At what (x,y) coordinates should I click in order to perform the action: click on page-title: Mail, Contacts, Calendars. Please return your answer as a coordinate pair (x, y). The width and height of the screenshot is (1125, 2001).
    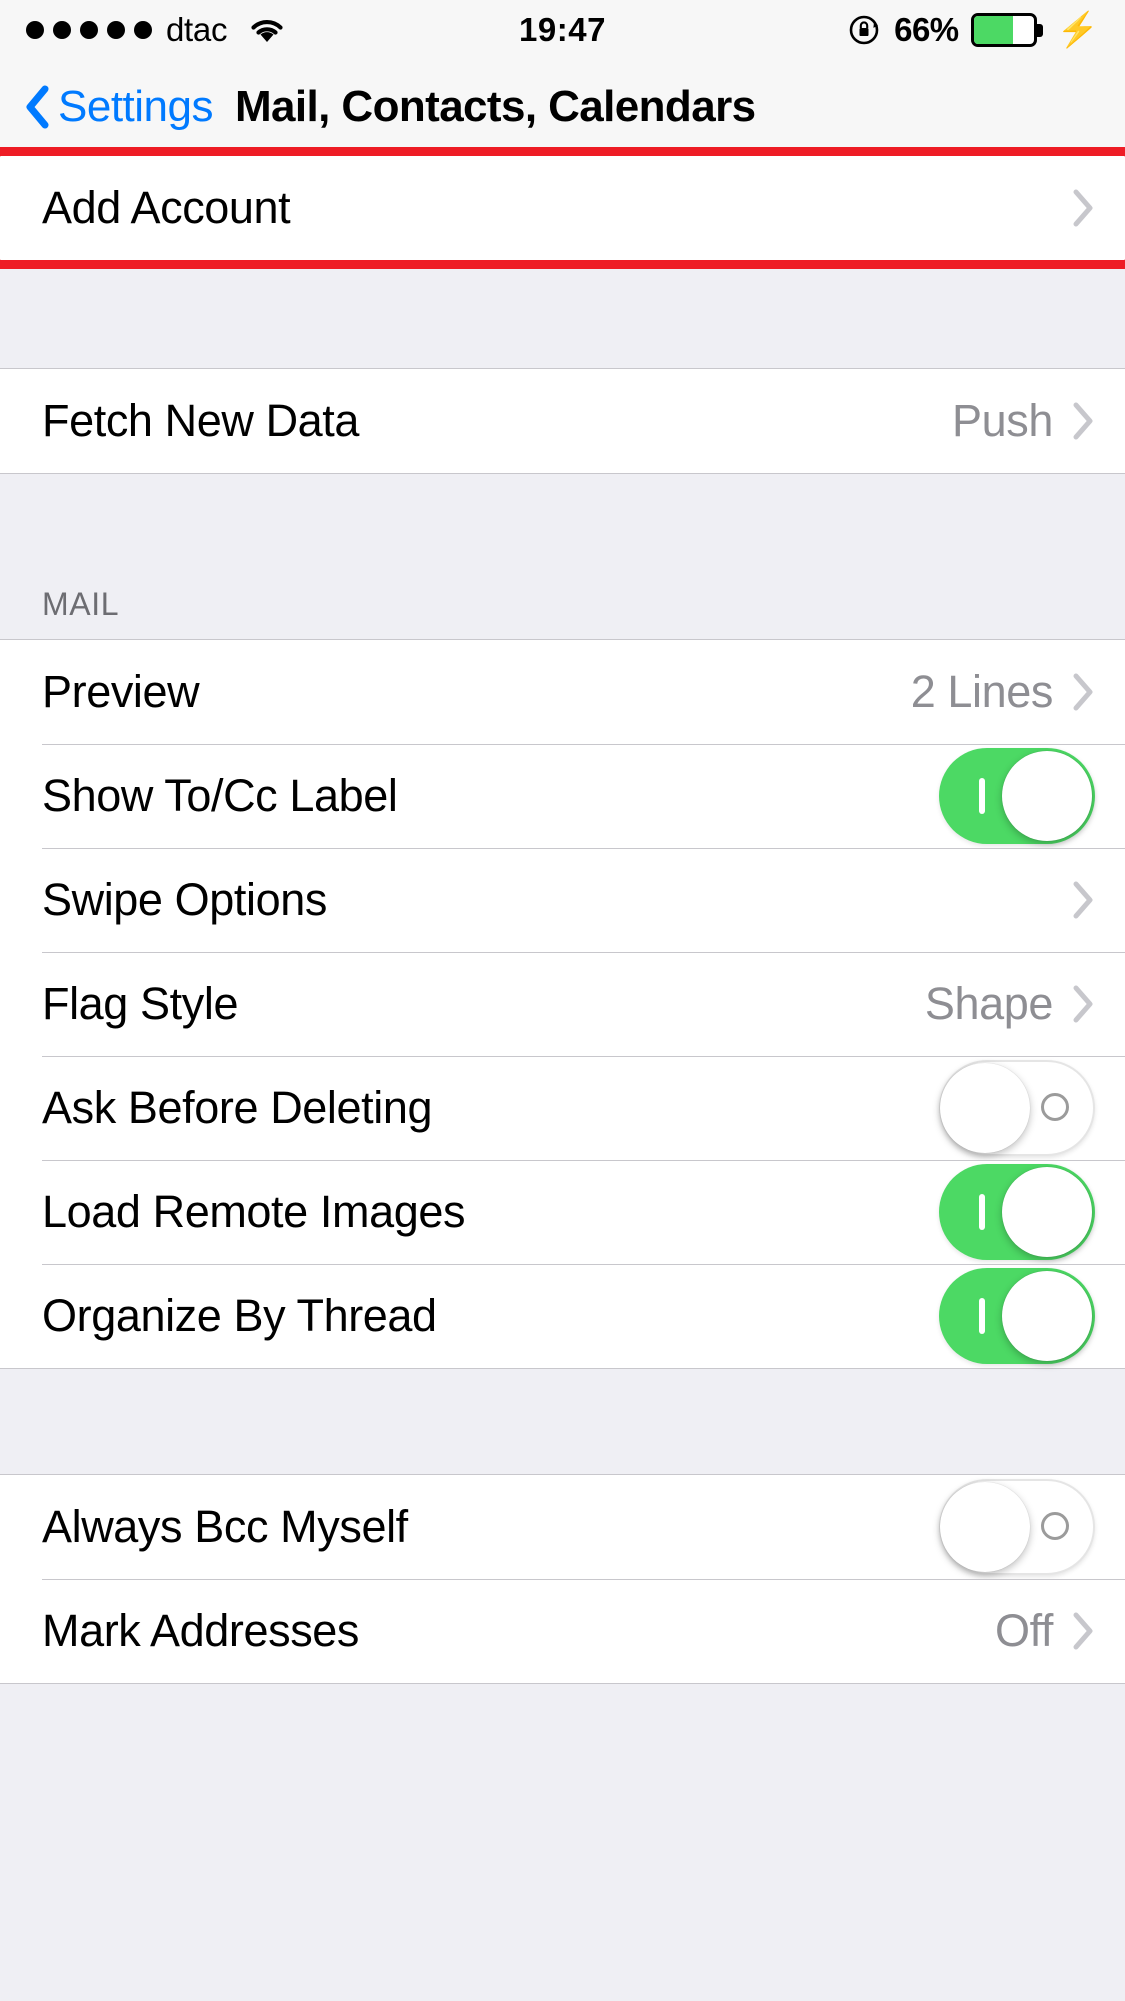
    Looking at the image, I should click on (495, 106).